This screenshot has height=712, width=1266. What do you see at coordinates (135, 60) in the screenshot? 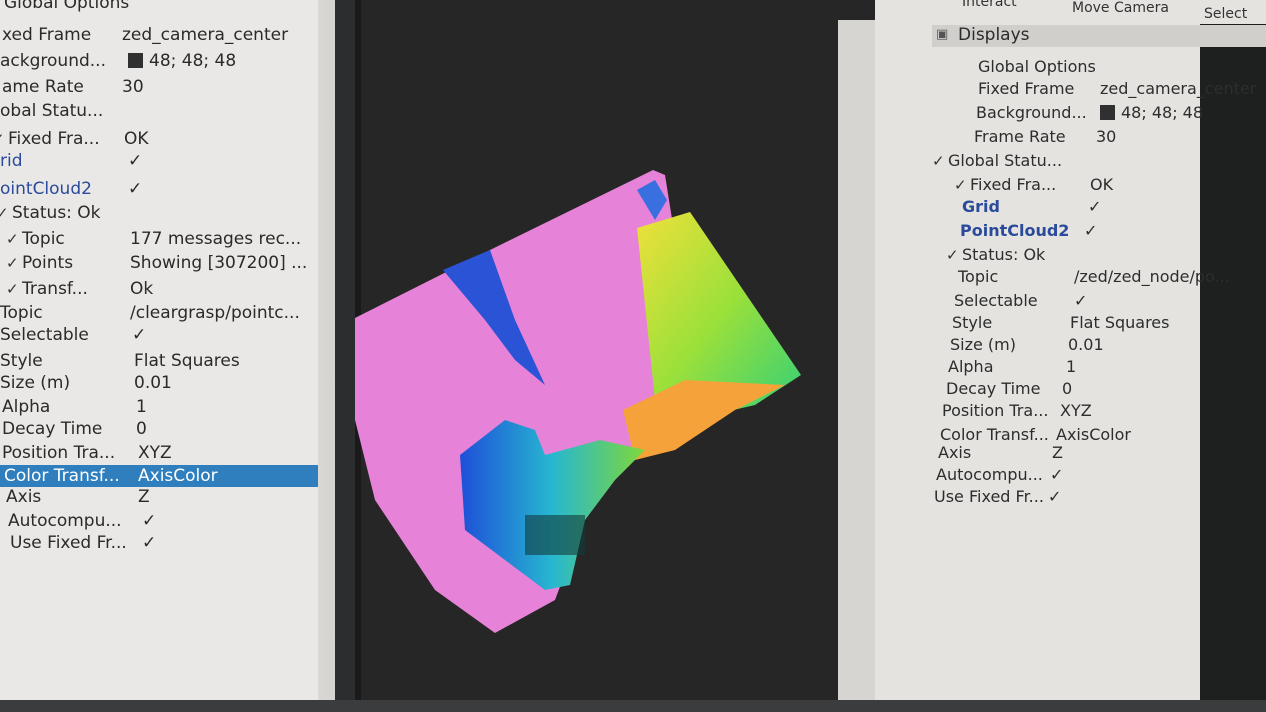
I see `color-swatch` at bounding box center [135, 60].